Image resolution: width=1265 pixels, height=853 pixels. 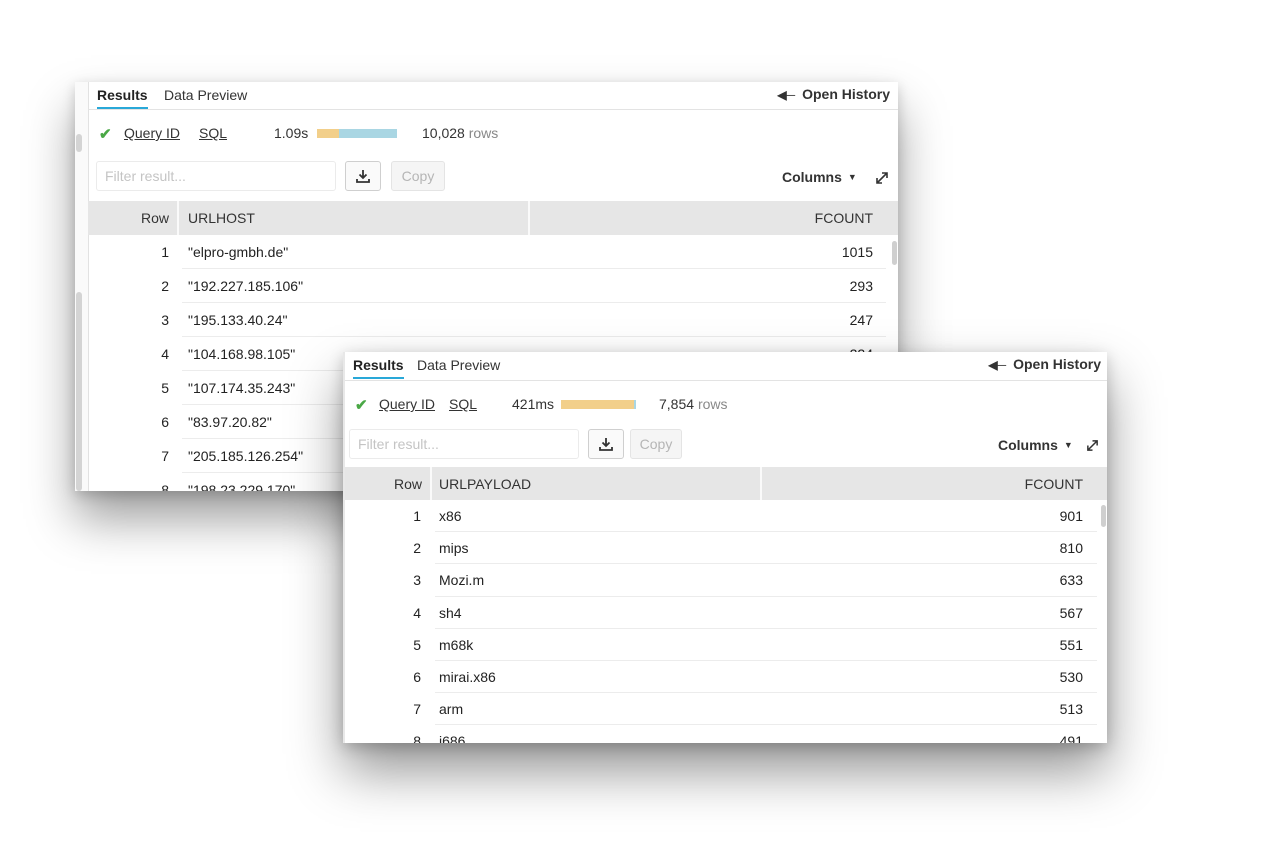 What do you see at coordinates (493, 286) in the screenshot?
I see `table-row: 2 "192.227.185.106" 293` at bounding box center [493, 286].